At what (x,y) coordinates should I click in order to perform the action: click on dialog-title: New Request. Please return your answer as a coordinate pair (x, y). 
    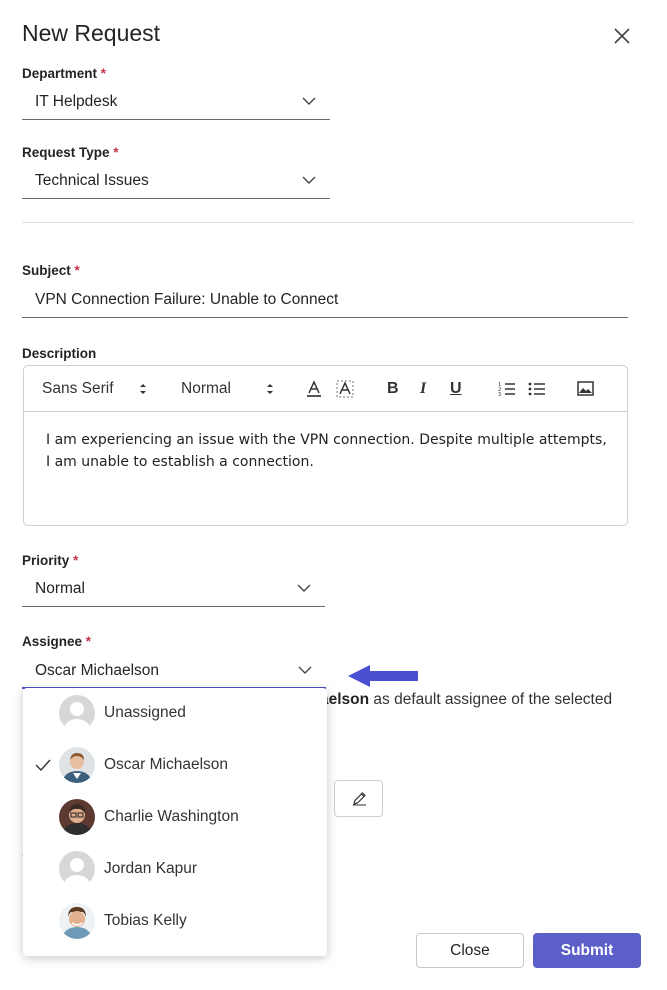
    Looking at the image, I should click on (91, 33).